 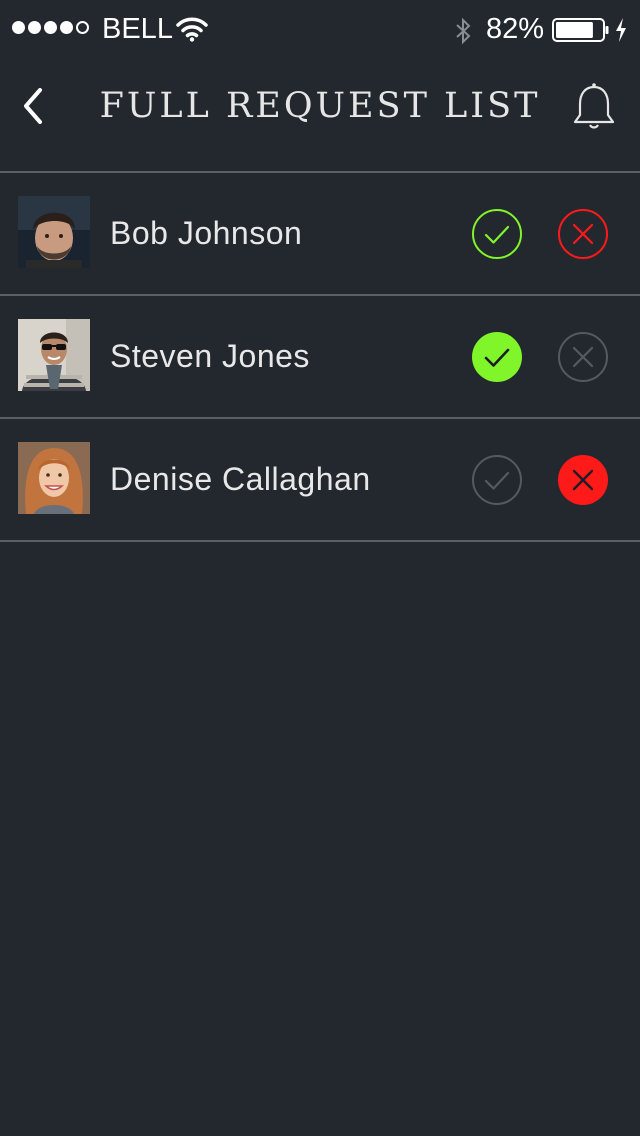 What do you see at coordinates (515, 29) in the screenshot?
I see `battery-percentage: 82%` at bounding box center [515, 29].